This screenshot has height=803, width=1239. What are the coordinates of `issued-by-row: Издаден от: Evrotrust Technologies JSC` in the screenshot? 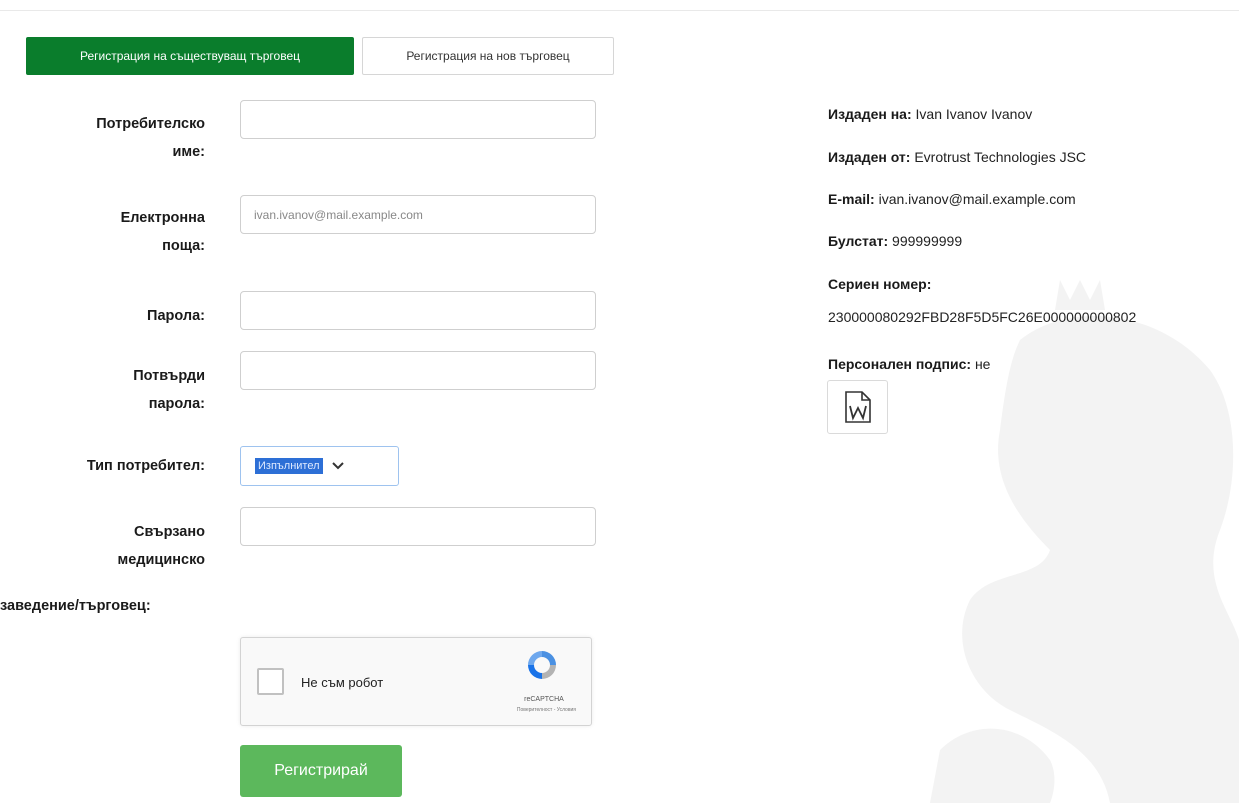 It's located at (957, 157).